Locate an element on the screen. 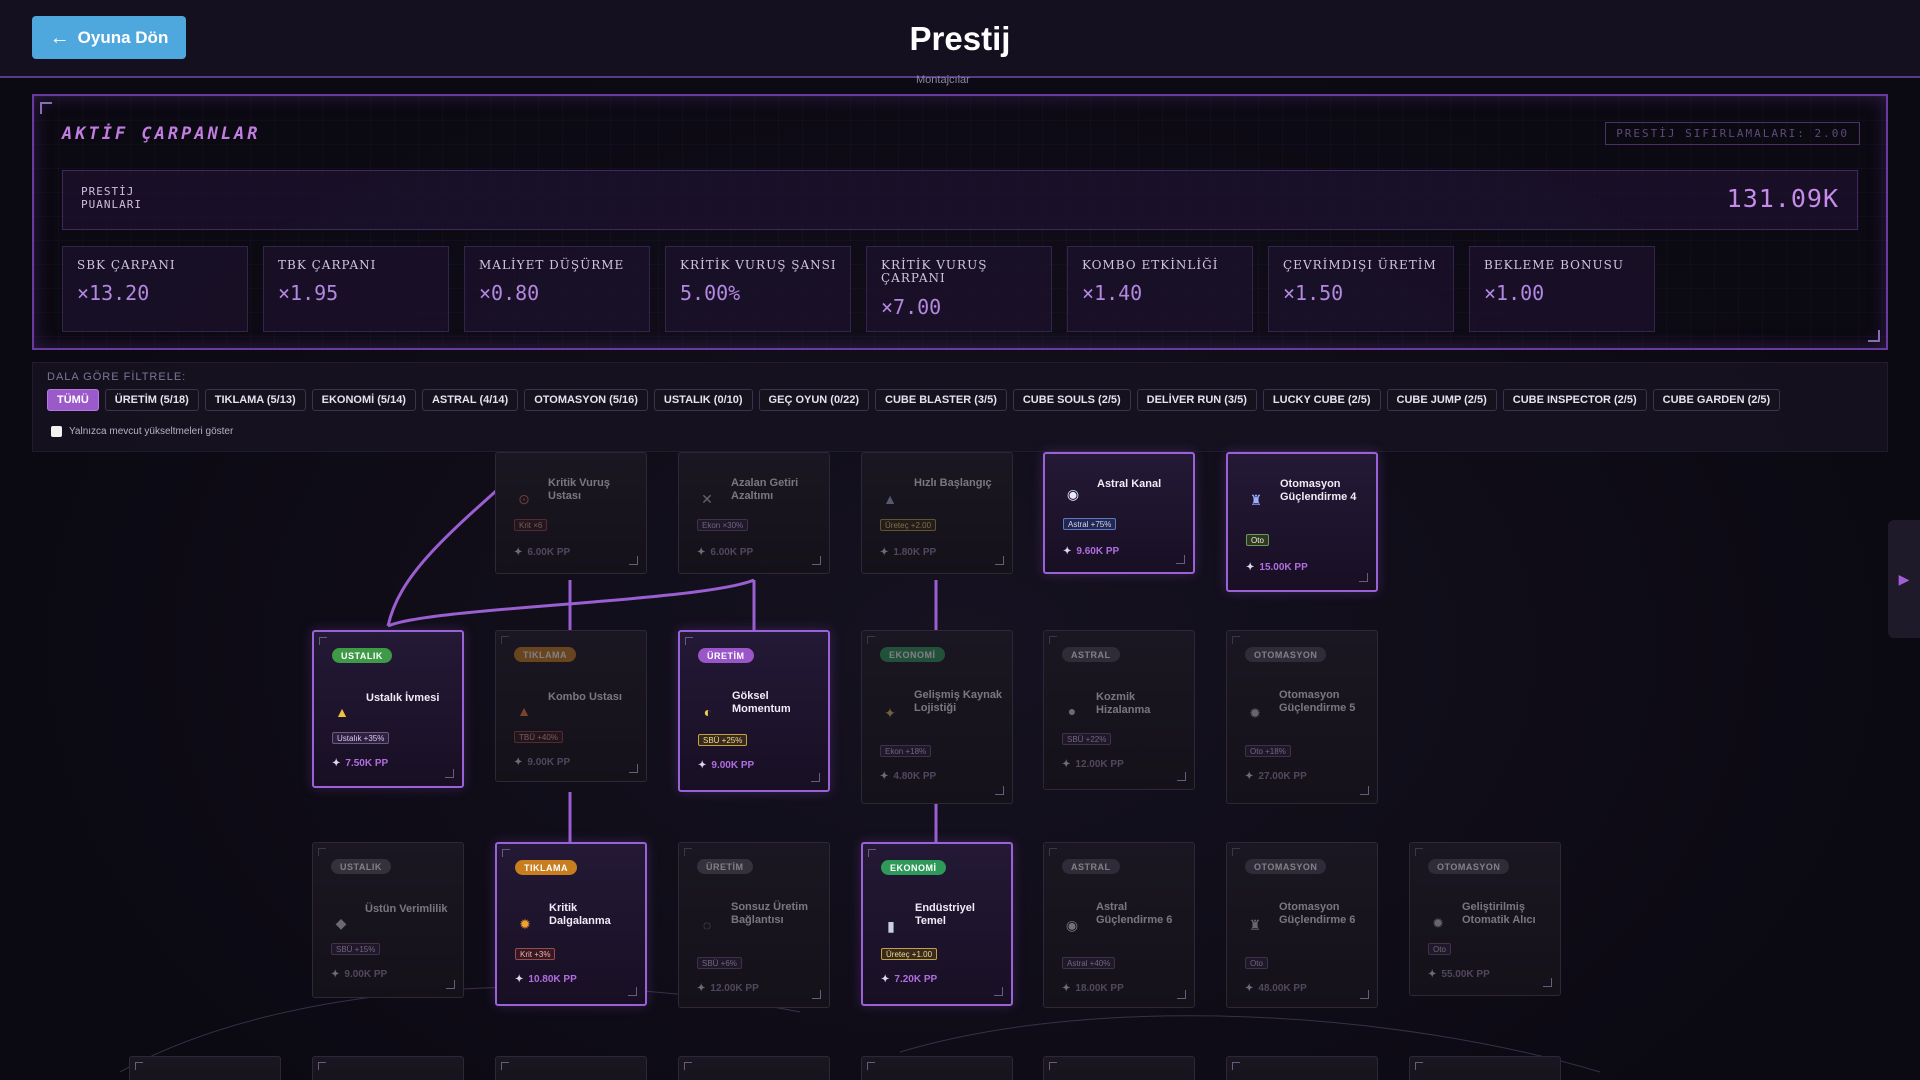  fire-icon: ▲ is located at coordinates (524, 711).